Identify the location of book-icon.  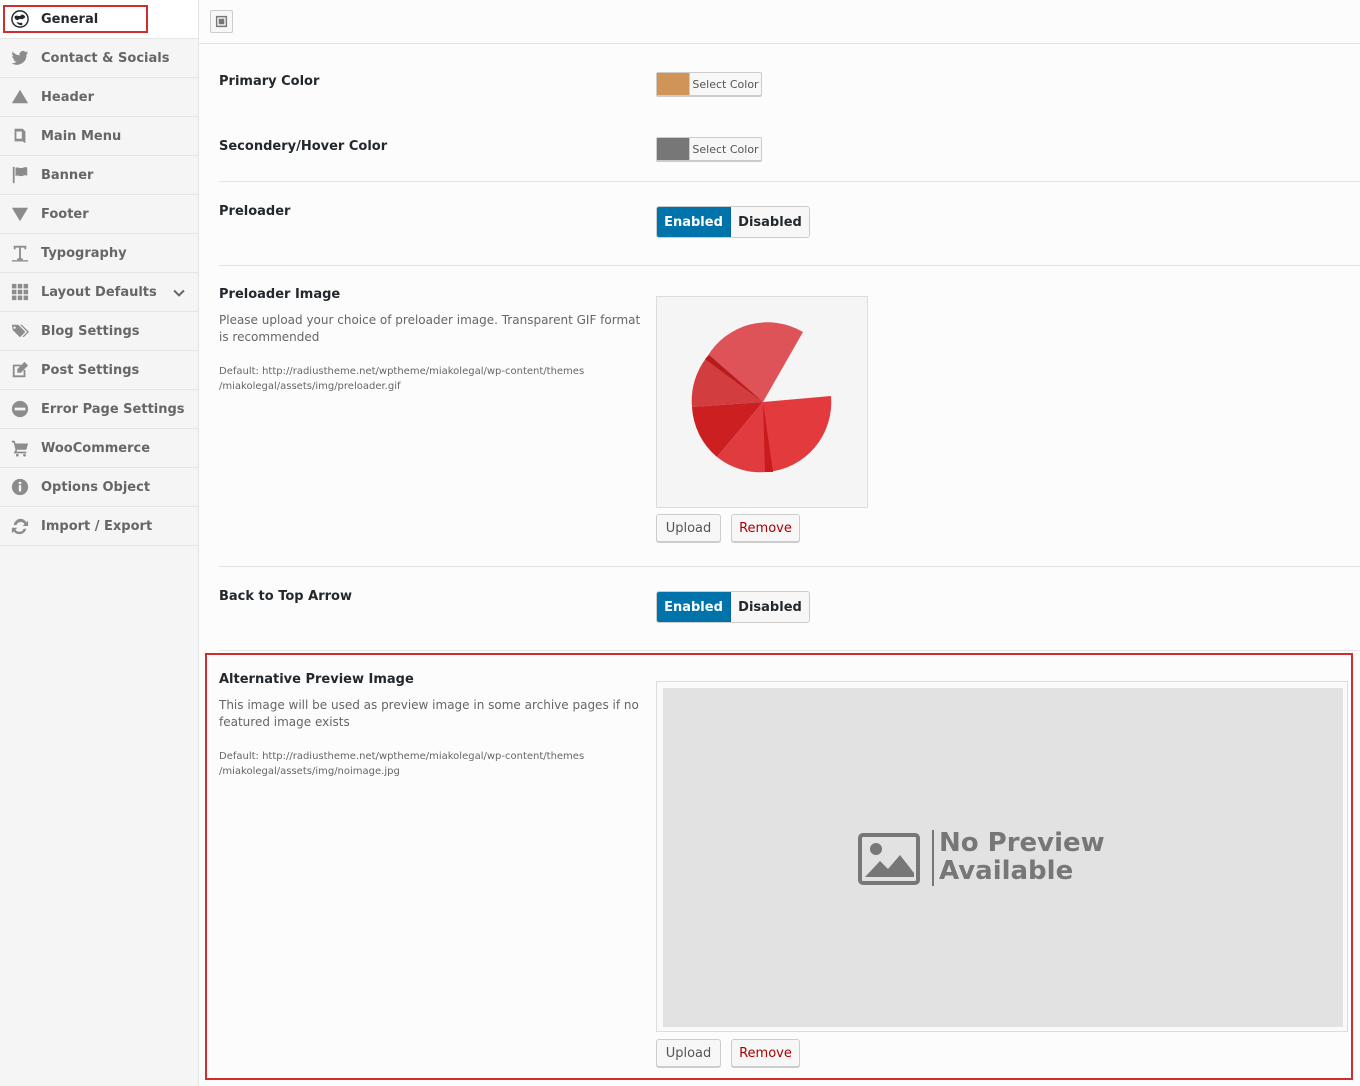
(20, 136).